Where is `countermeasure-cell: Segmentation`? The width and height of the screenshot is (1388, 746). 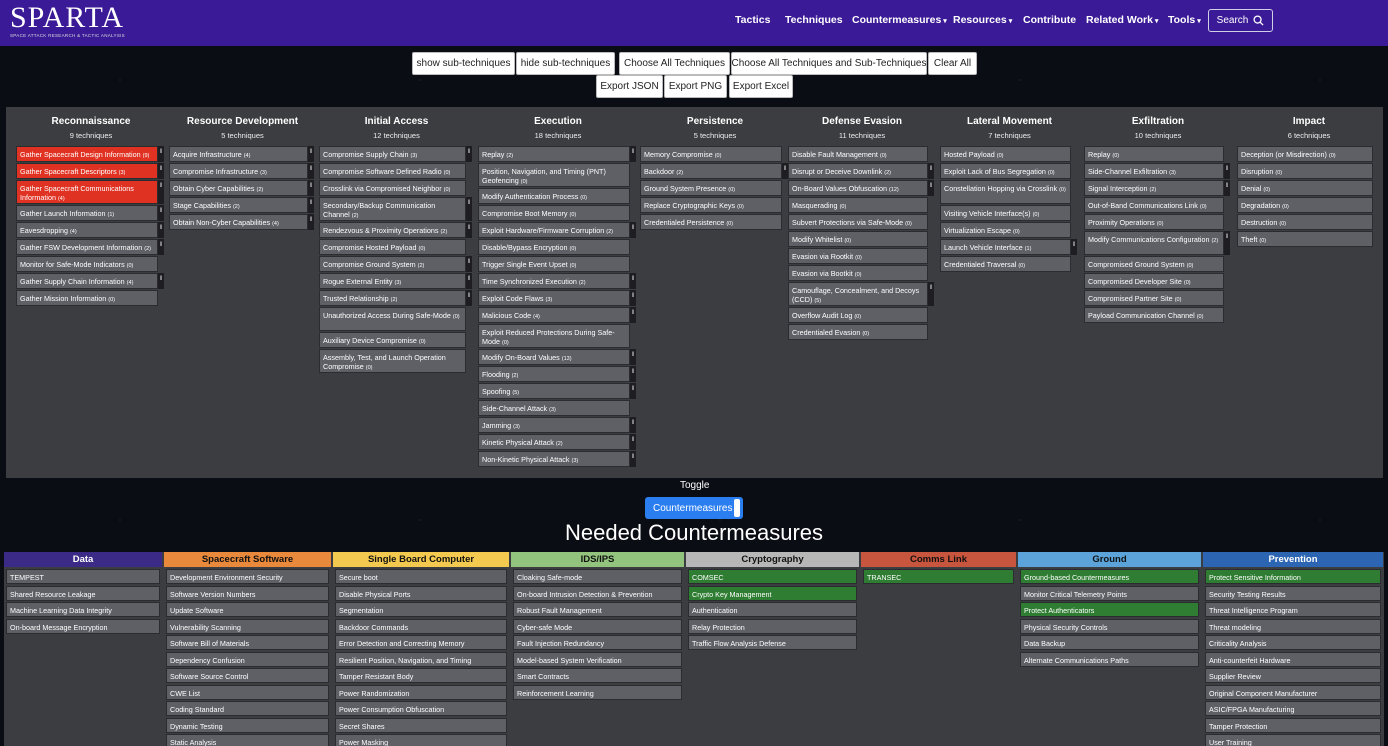 countermeasure-cell: Segmentation is located at coordinates (421, 609).